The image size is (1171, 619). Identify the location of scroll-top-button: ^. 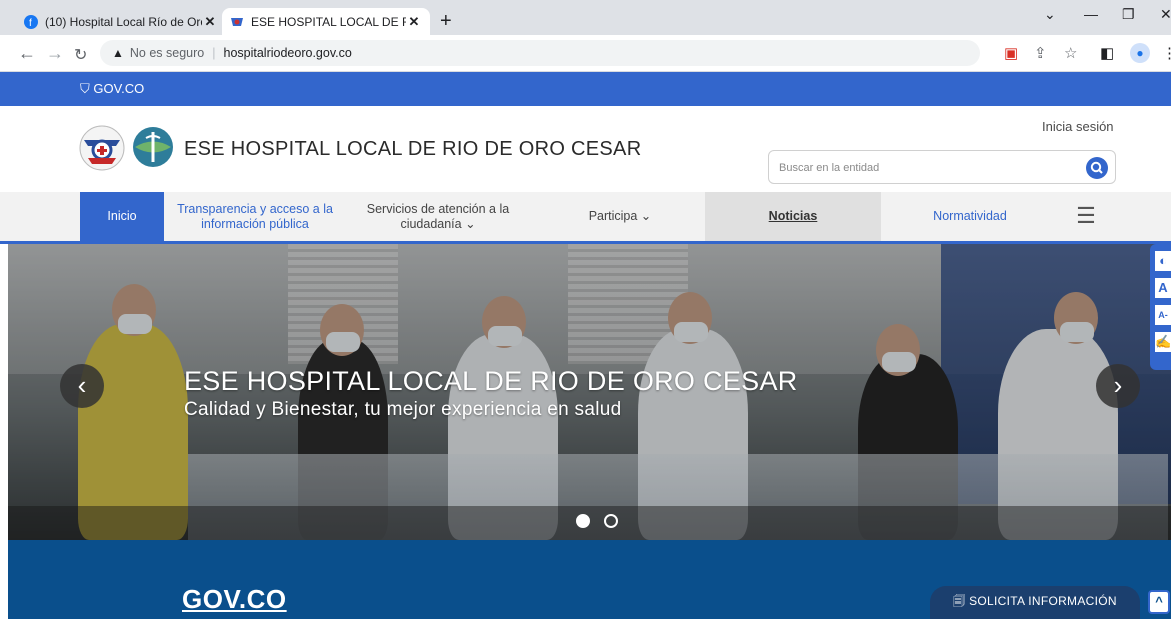
(1159, 602).